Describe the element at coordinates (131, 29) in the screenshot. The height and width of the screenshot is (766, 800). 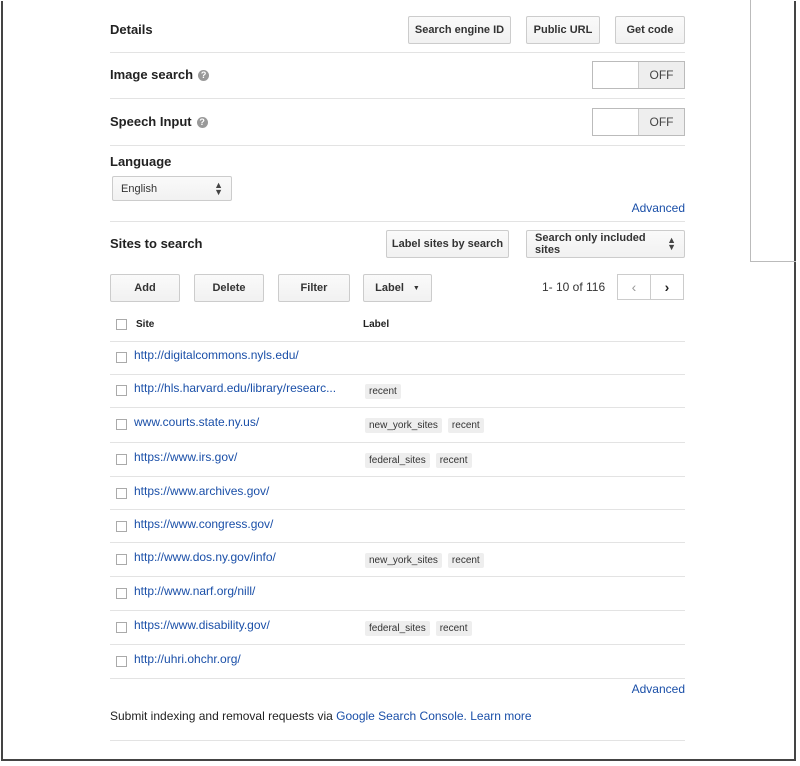
I see `details-title: Details` at that location.